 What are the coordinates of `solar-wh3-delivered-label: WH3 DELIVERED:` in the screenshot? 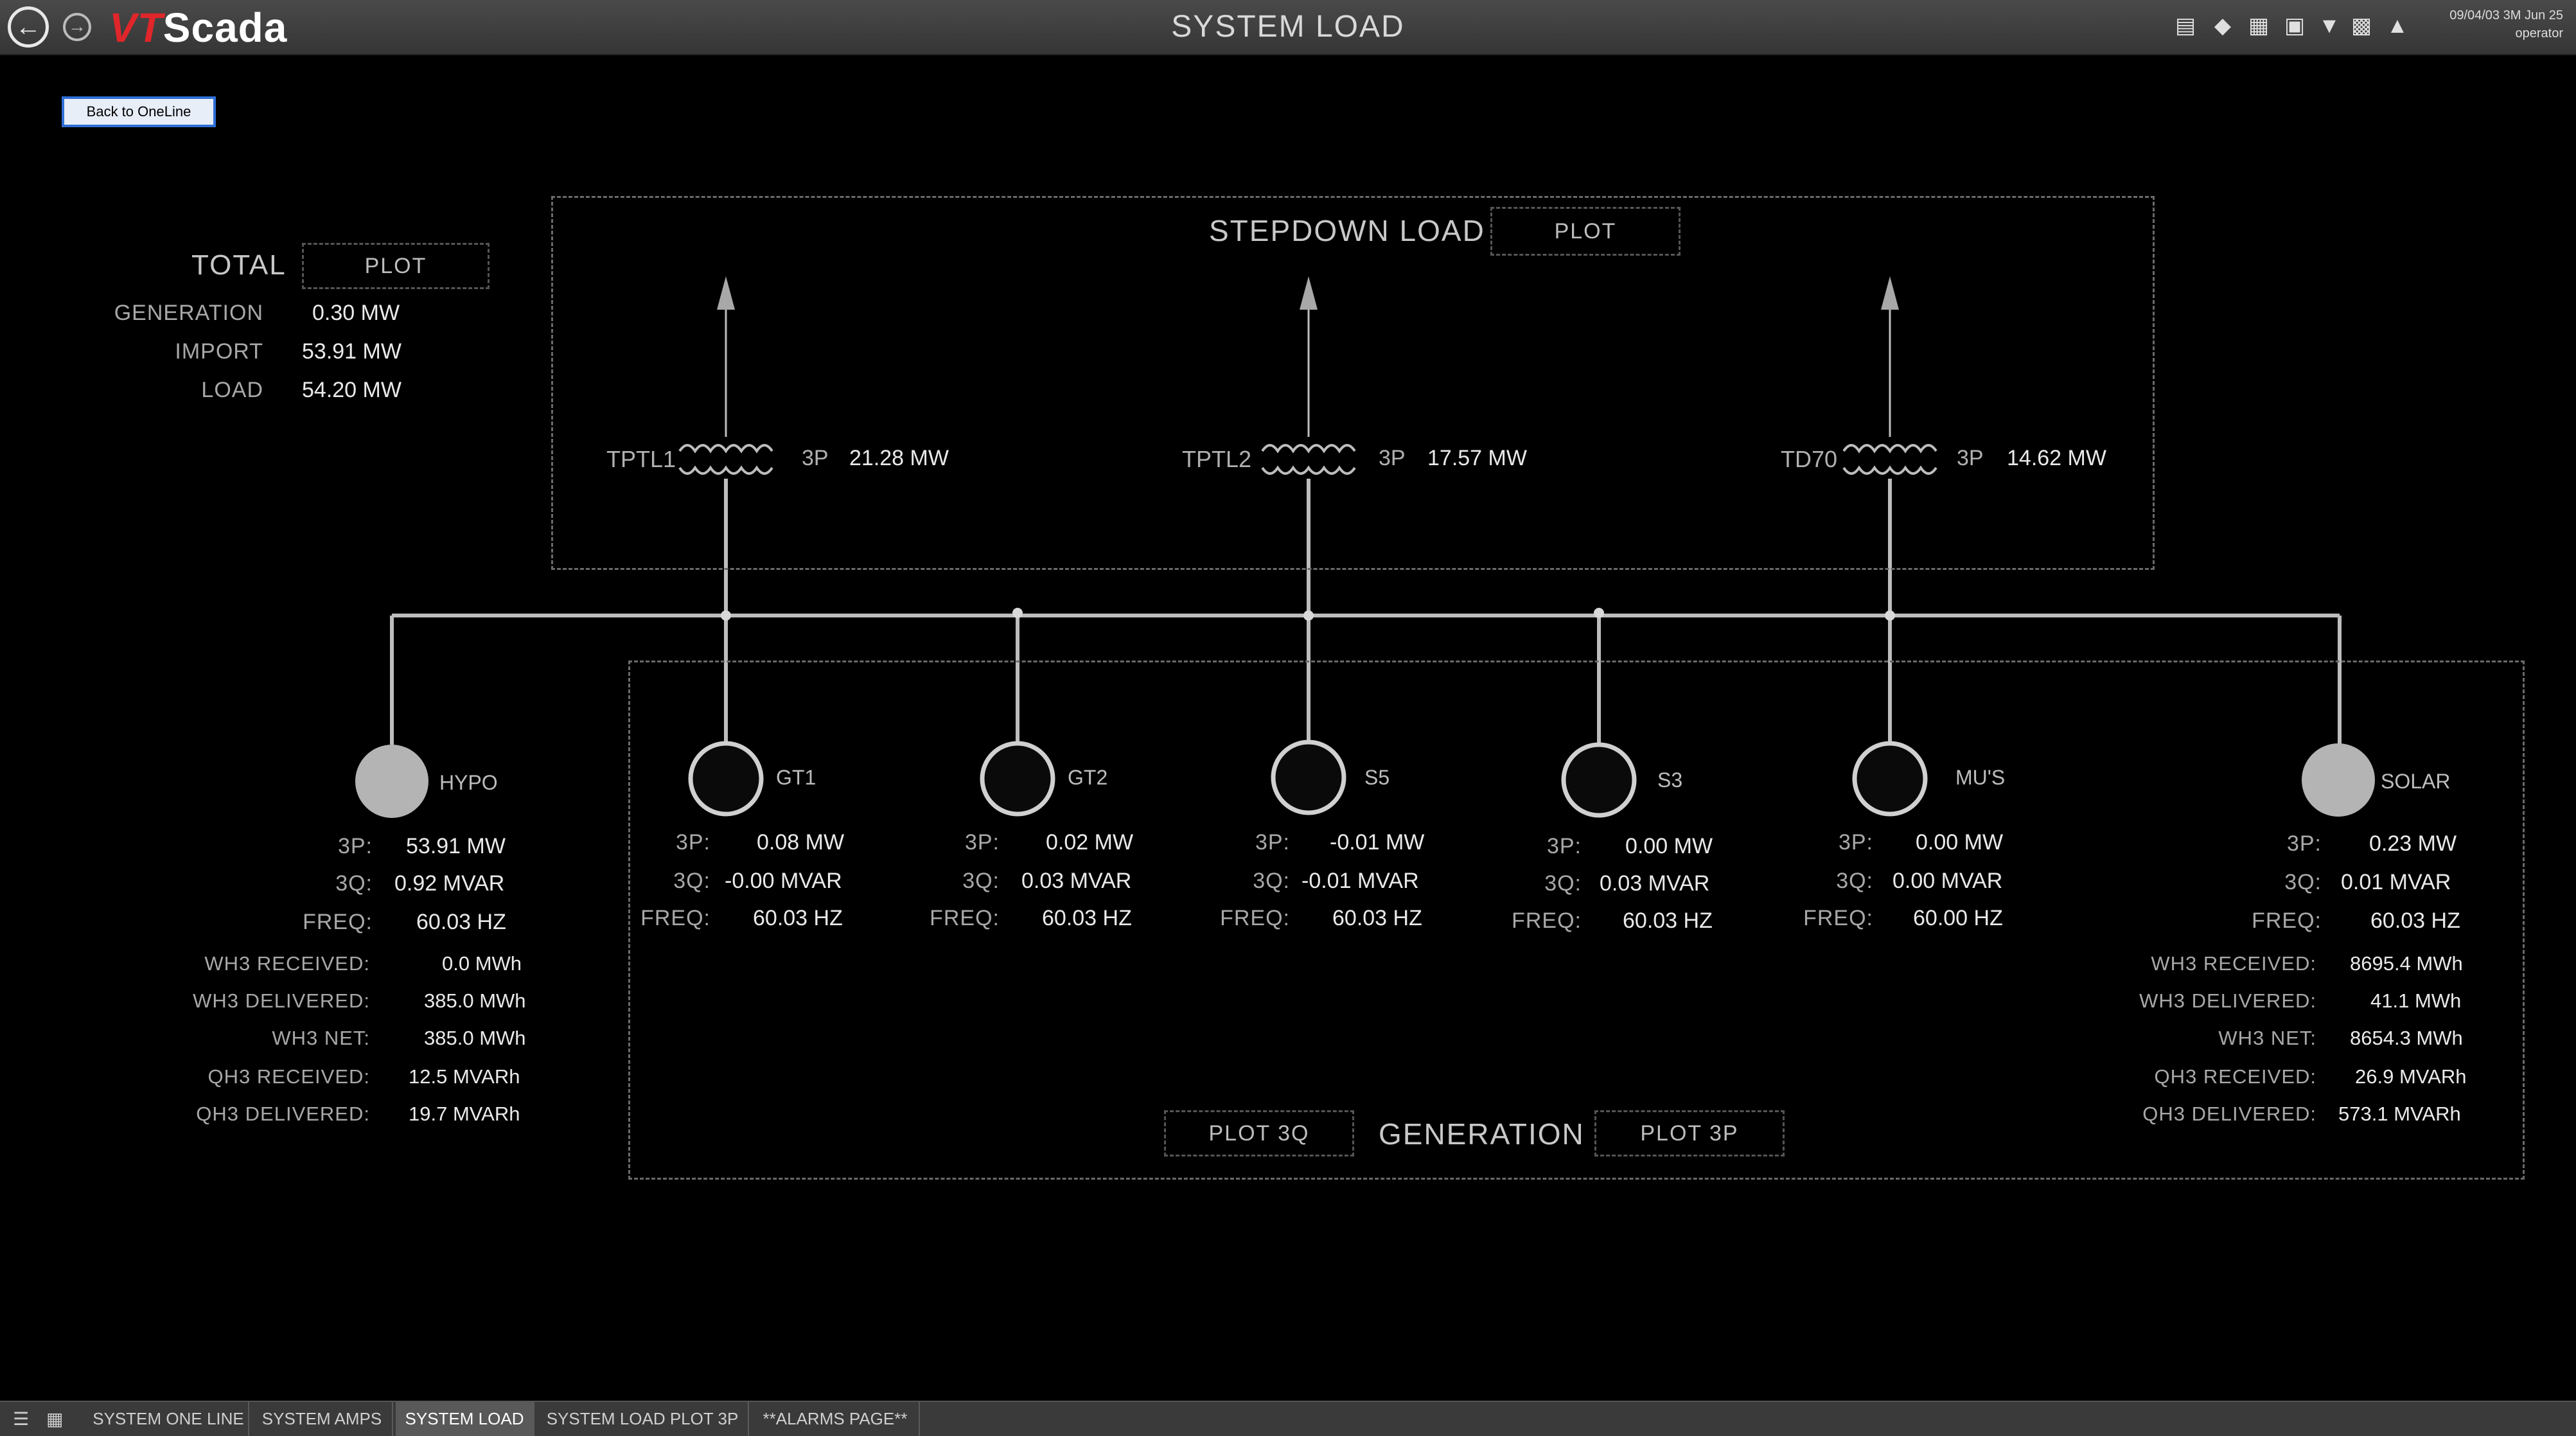 It's located at (2227, 1000).